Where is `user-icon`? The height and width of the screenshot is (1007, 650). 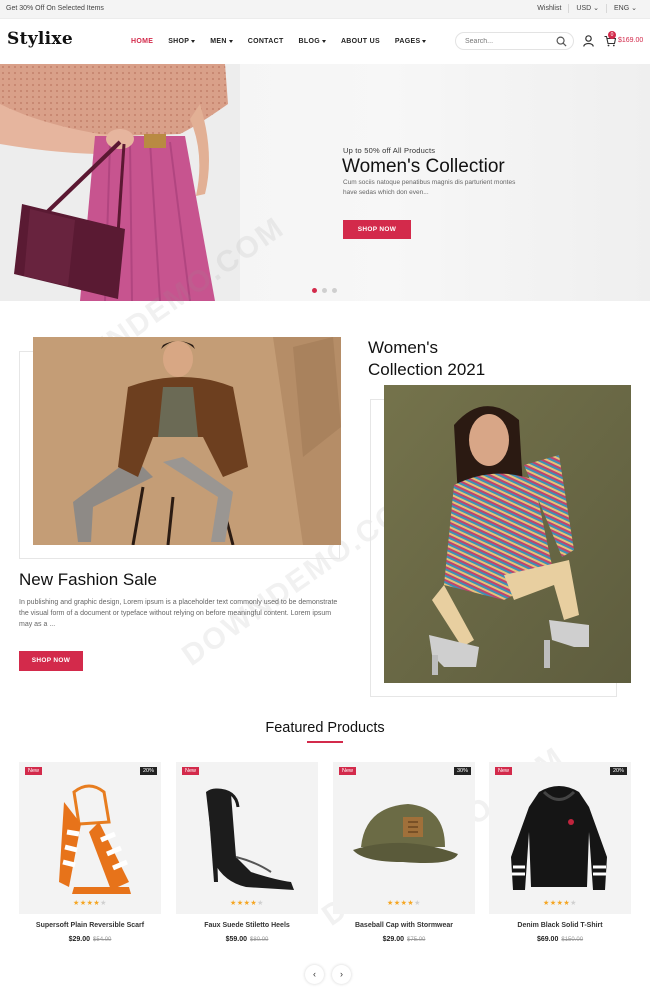
user-icon is located at coordinates (588, 41).